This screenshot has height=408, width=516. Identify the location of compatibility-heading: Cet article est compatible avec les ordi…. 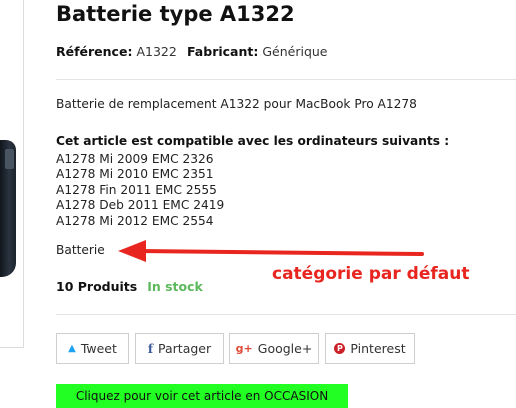
(253, 141).